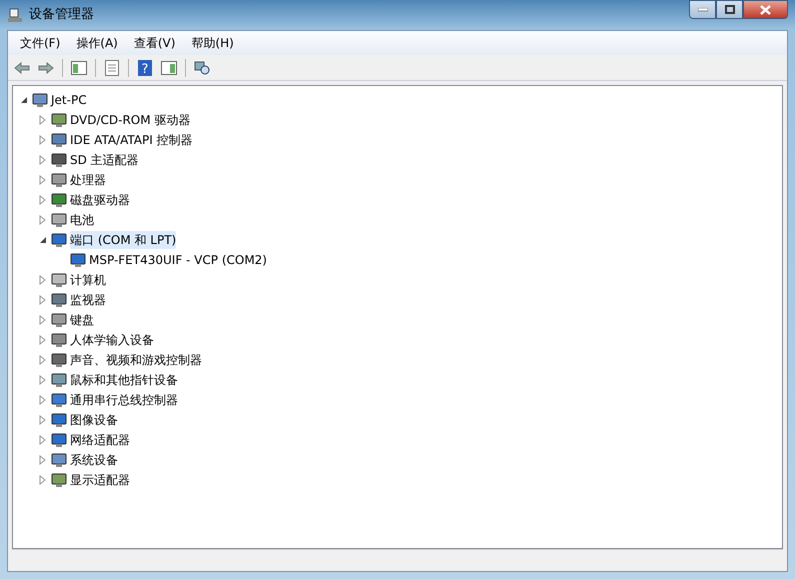 This screenshot has width=795, height=579. Describe the element at coordinates (69, 100) in the screenshot. I see `tree-item: Jet-PC` at that location.